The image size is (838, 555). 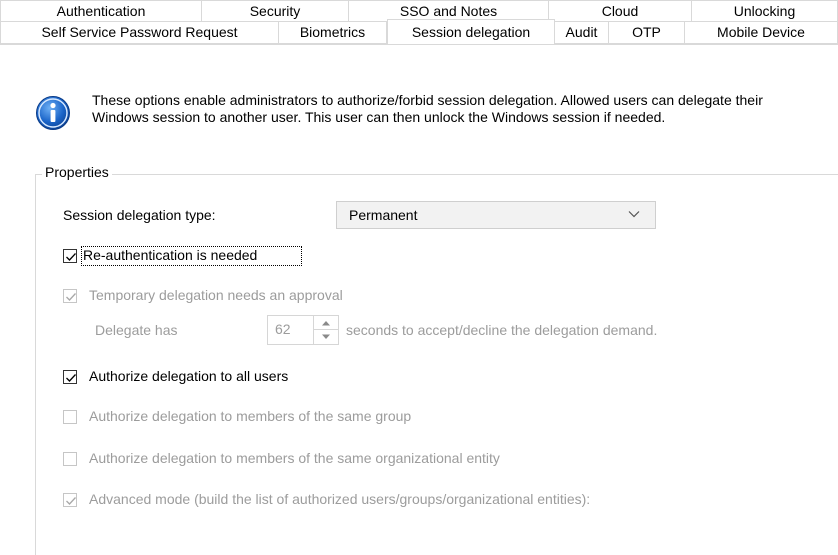 What do you see at coordinates (139, 215) in the screenshot?
I see `delegation-type-label: Session delegation type:` at bounding box center [139, 215].